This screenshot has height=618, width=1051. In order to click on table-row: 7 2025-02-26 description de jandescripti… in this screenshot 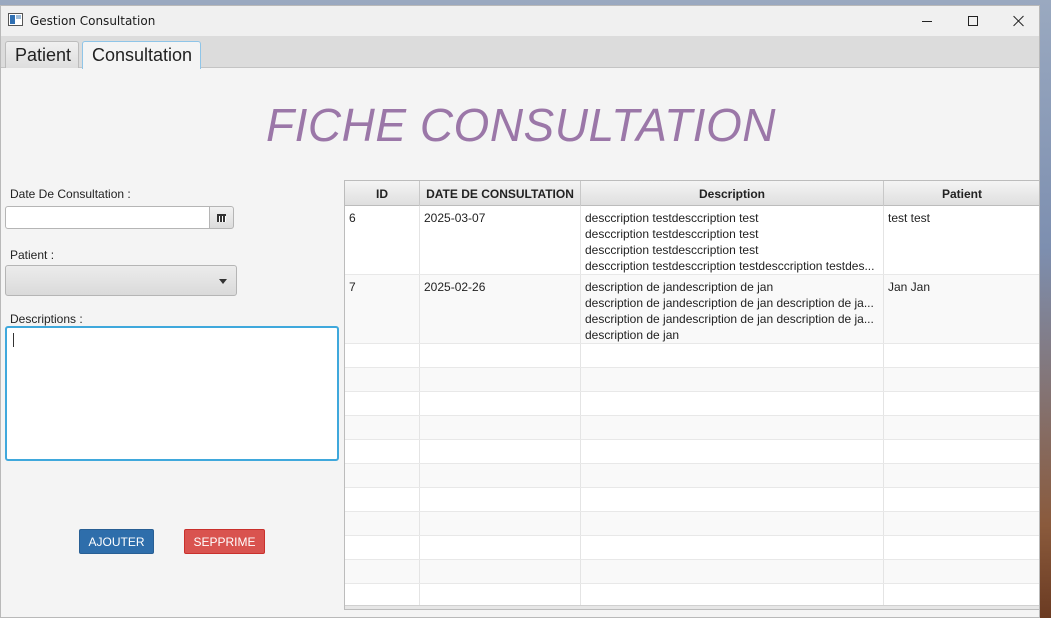, I will do `click(692, 309)`.